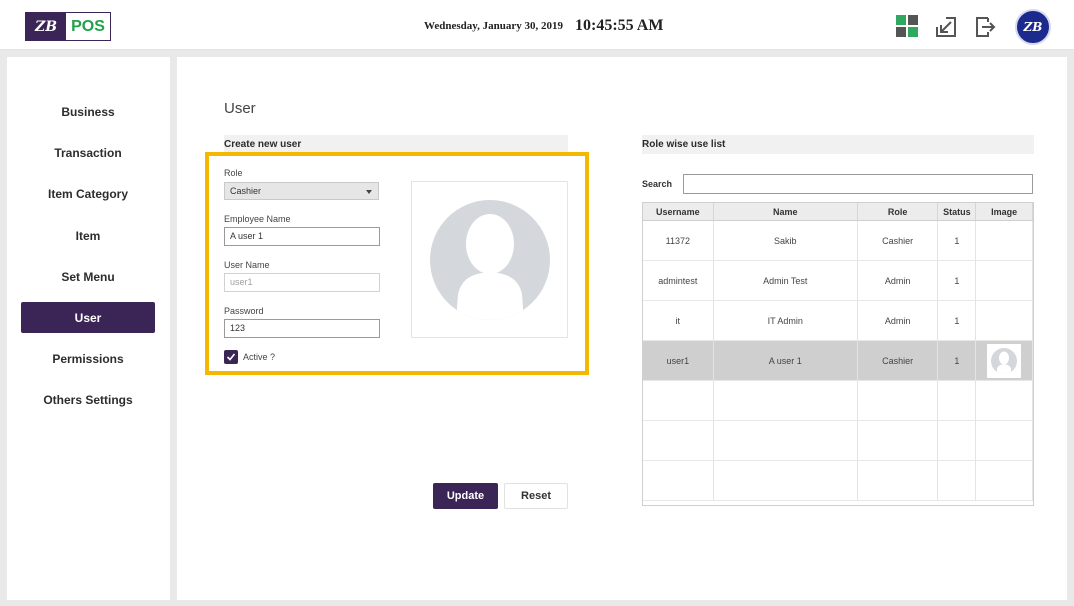  I want to click on cell-name: IT Admin, so click(786, 320).